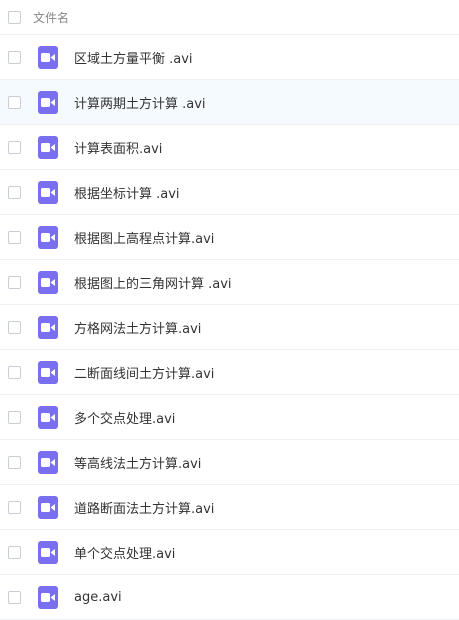 The height and width of the screenshot is (620, 459). I want to click on file-name: 二断面线间土方计算.avi, so click(144, 372).